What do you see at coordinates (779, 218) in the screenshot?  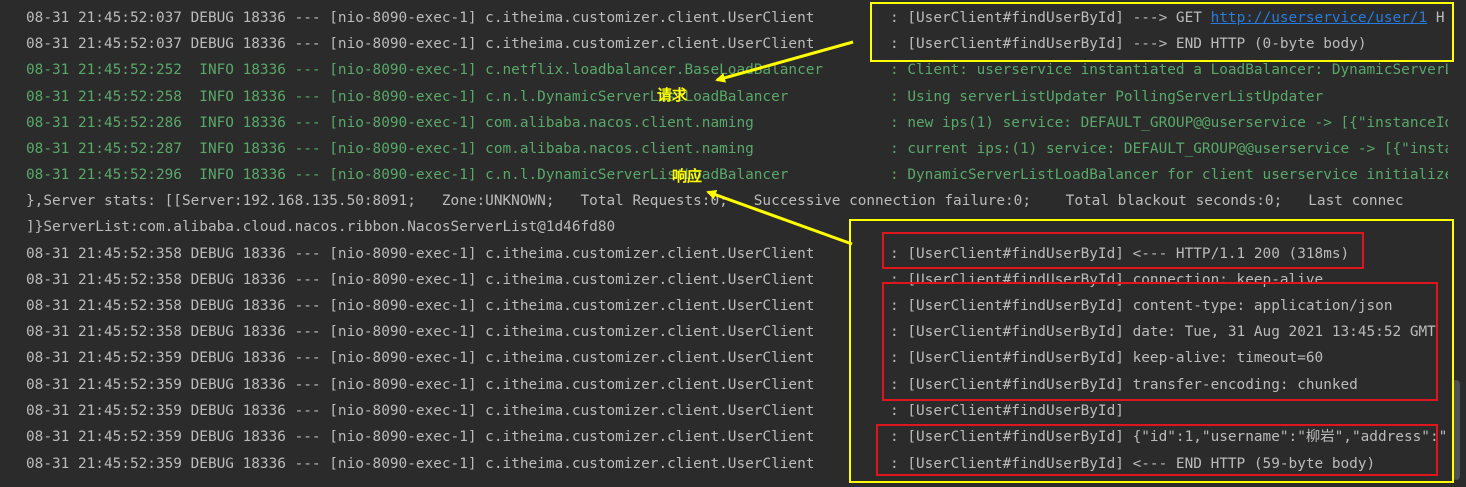 I see `response-arrow-icon` at bounding box center [779, 218].